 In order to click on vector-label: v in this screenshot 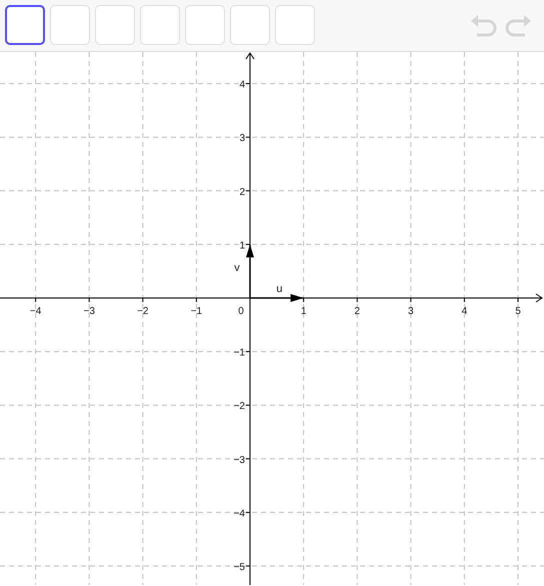, I will do `click(237, 268)`.